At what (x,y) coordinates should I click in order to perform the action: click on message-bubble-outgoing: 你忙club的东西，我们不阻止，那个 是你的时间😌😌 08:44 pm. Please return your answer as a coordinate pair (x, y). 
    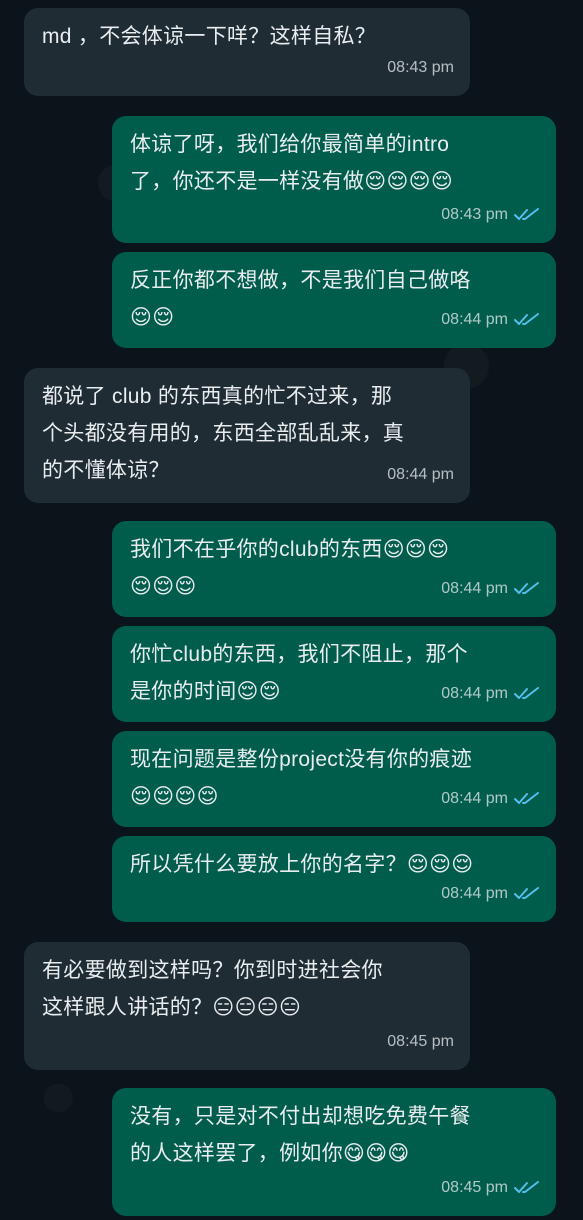
    Looking at the image, I should click on (334, 674).